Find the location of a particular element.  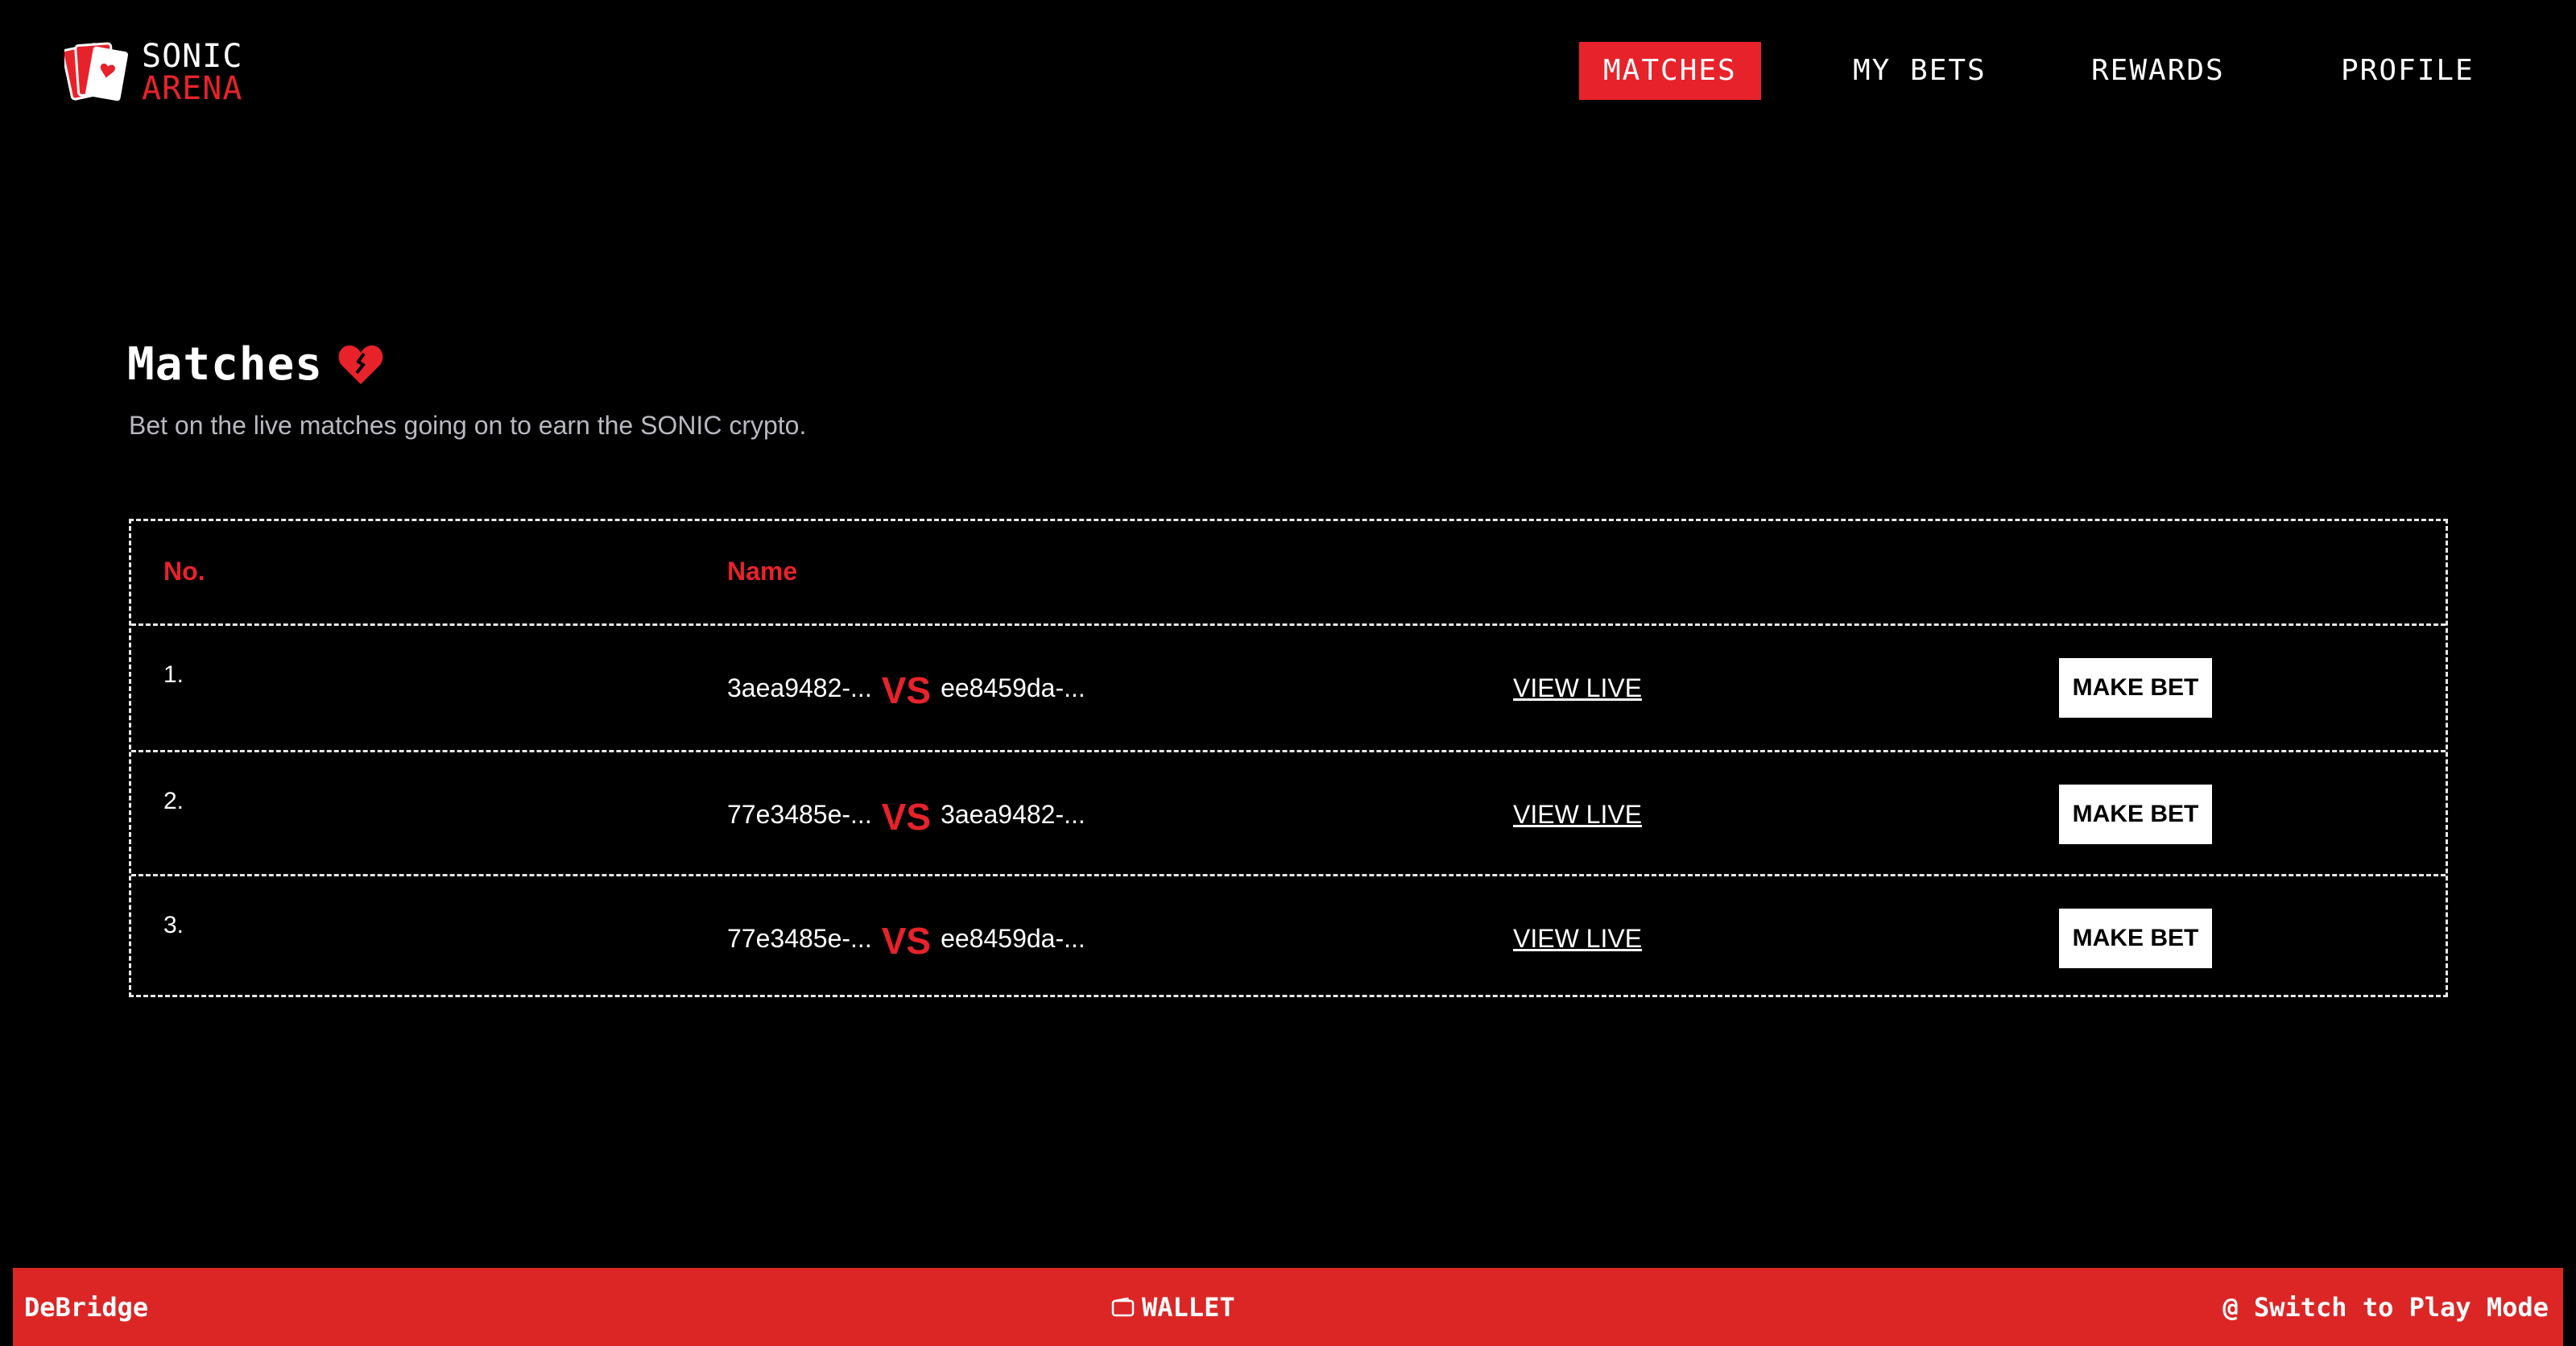

wallet-button: WALLET is located at coordinates (1173, 1307).